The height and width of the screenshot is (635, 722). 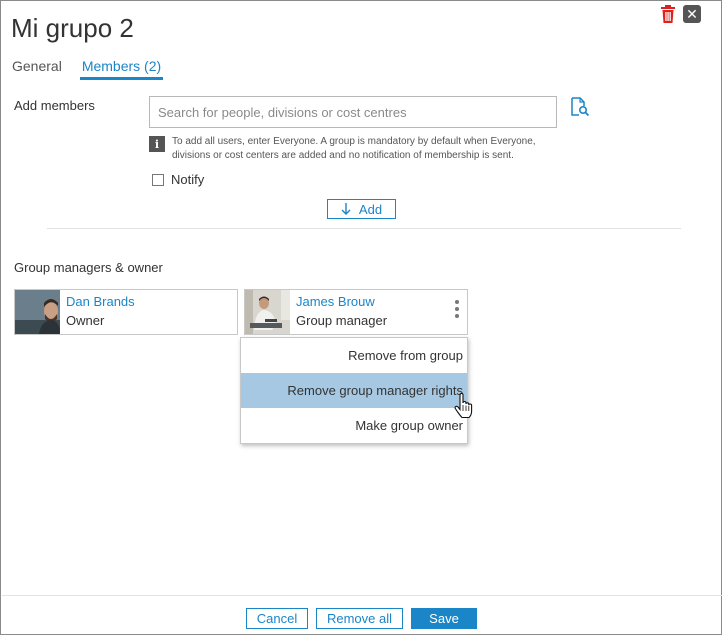 What do you see at coordinates (338, 312) in the screenshot?
I see `member-info: James Brouw Group manager` at bounding box center [338, 312].